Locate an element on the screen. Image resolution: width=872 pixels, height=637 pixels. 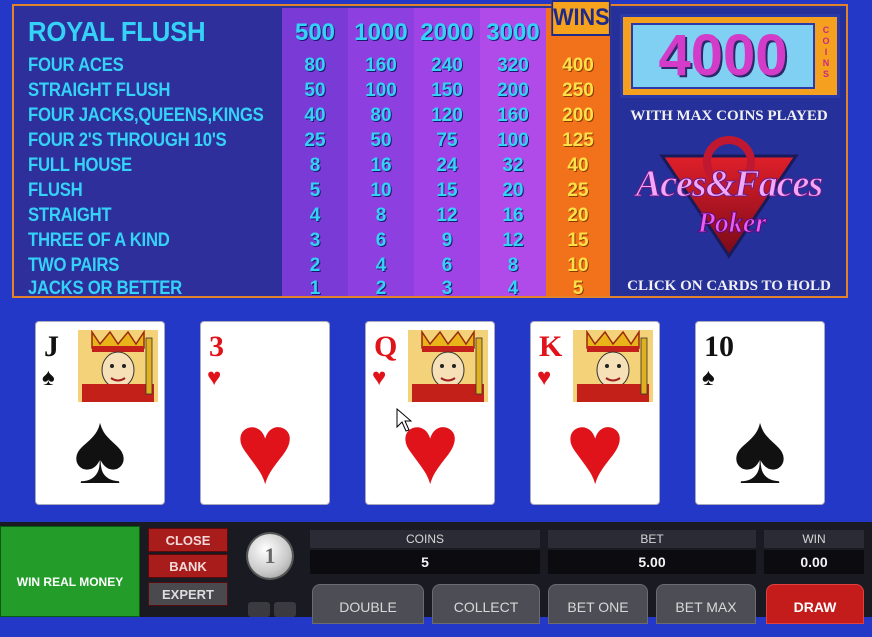
payout-cell: 240 is located at coordinates (447, 65).